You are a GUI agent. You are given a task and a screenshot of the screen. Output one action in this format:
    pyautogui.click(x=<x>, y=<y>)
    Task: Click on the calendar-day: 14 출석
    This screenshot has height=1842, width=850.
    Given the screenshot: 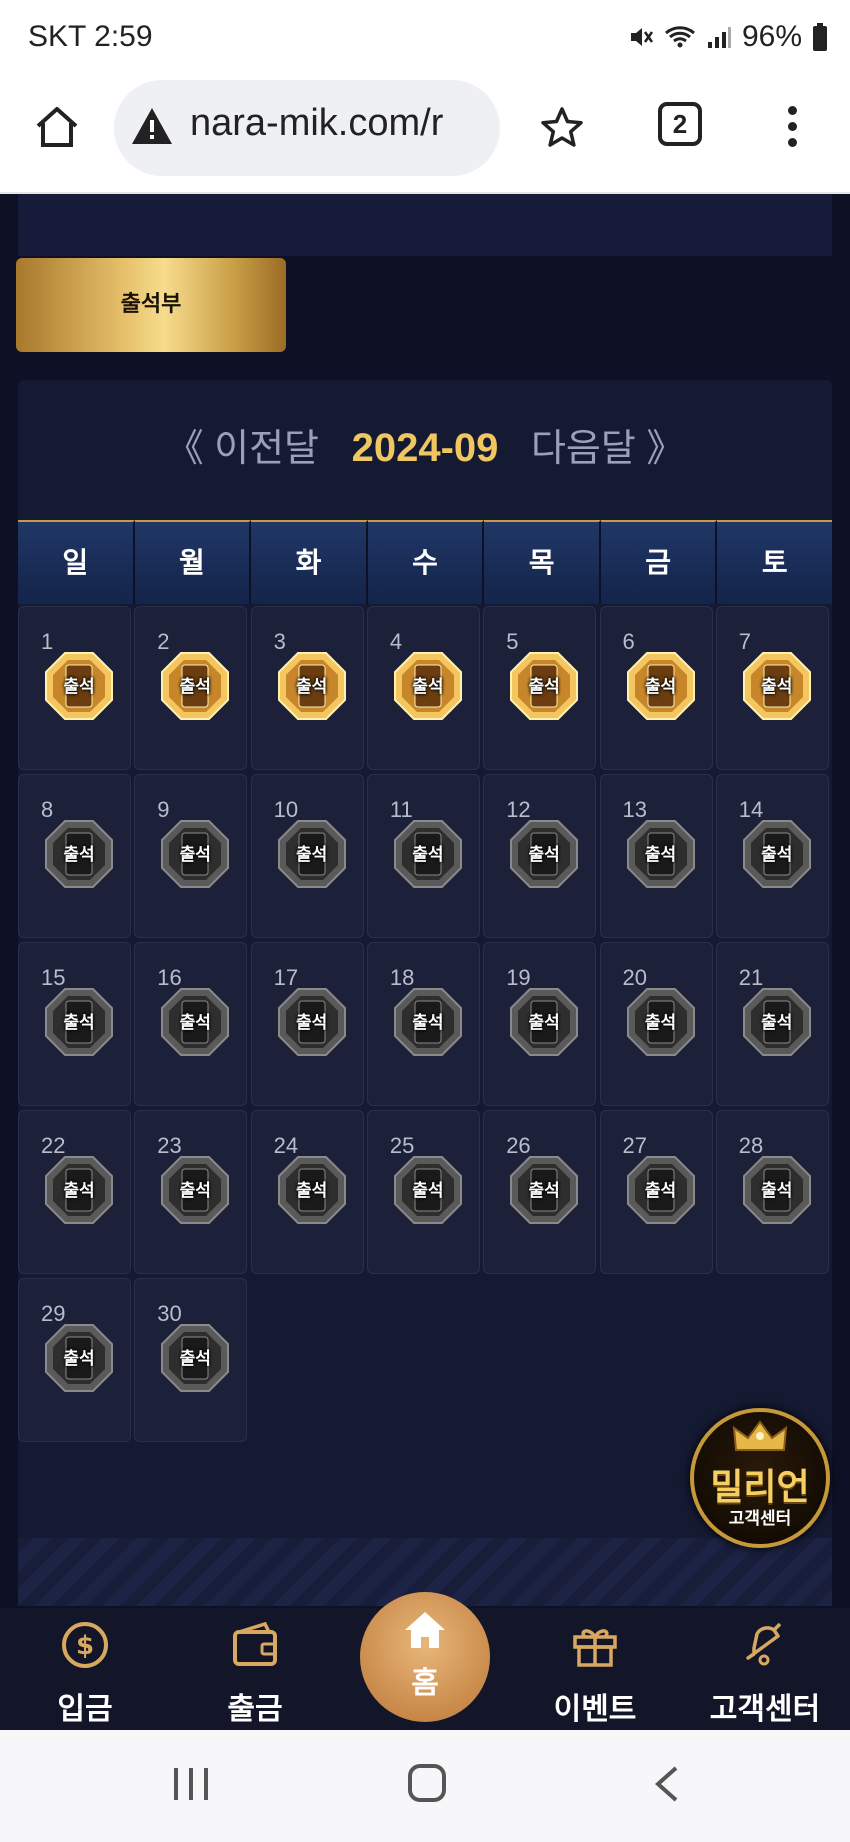 What is the action you would take?
    pyautogui.click(x=772, y=856)
    